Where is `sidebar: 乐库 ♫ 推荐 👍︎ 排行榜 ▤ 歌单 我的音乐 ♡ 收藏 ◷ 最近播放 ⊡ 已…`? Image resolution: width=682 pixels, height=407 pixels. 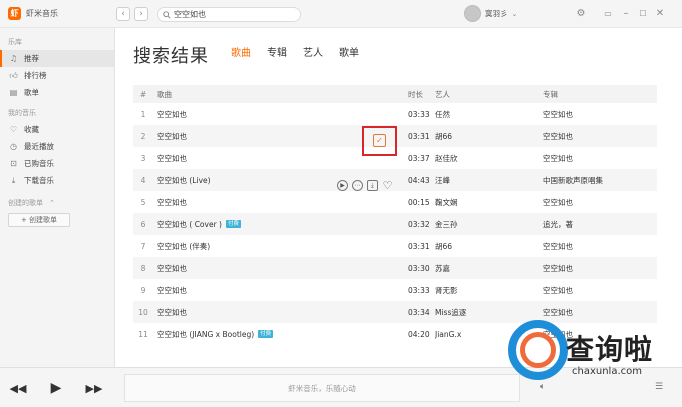
sidebar: 乐库 ♫ 推荐 👍︎ 排行榜 ▤ 歌单 我的音乐 ♡ 收藏 ◷ 最近播放 ⊡ 已… is located at coordinates (57, 197).